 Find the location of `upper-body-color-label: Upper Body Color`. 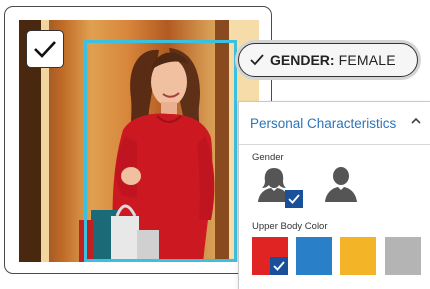

upper-body-color-label: Upper Body Color is located at coordinates (290, 226).